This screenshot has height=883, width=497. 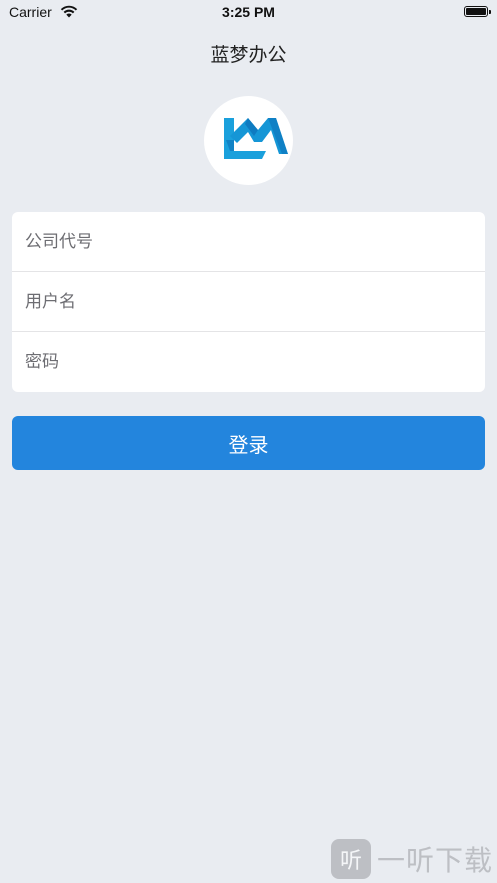 What do you see at coordinates (248, 55) in the screenshot?
I see `page-title: 蓝梦办公` at bounding box center [248, 55].